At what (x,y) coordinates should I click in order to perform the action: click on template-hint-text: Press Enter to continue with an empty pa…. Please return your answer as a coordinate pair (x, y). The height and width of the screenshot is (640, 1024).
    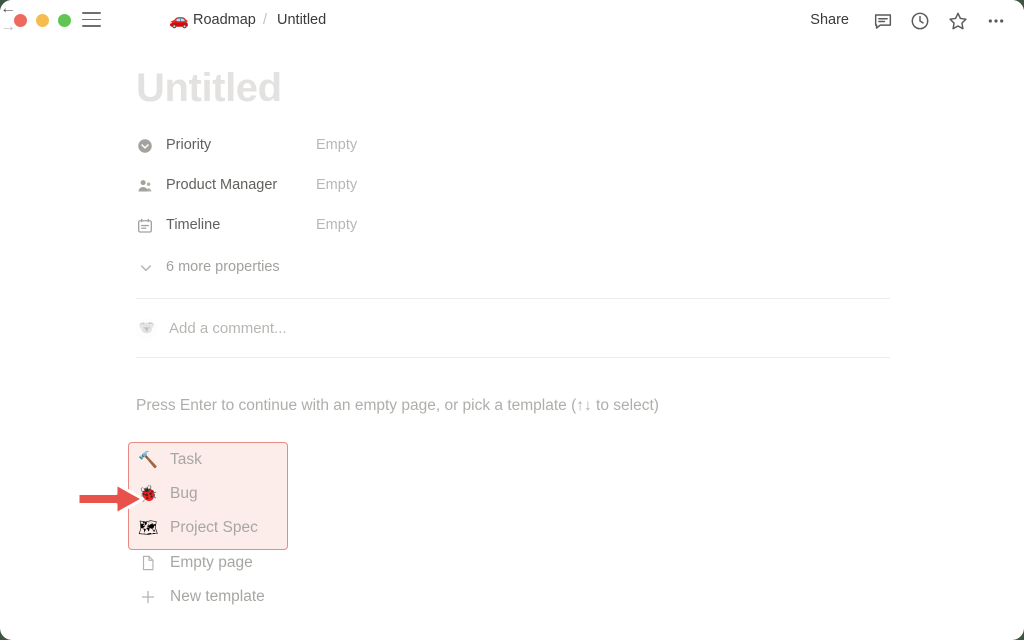
    Looking at the image, I should click on (397, 405).